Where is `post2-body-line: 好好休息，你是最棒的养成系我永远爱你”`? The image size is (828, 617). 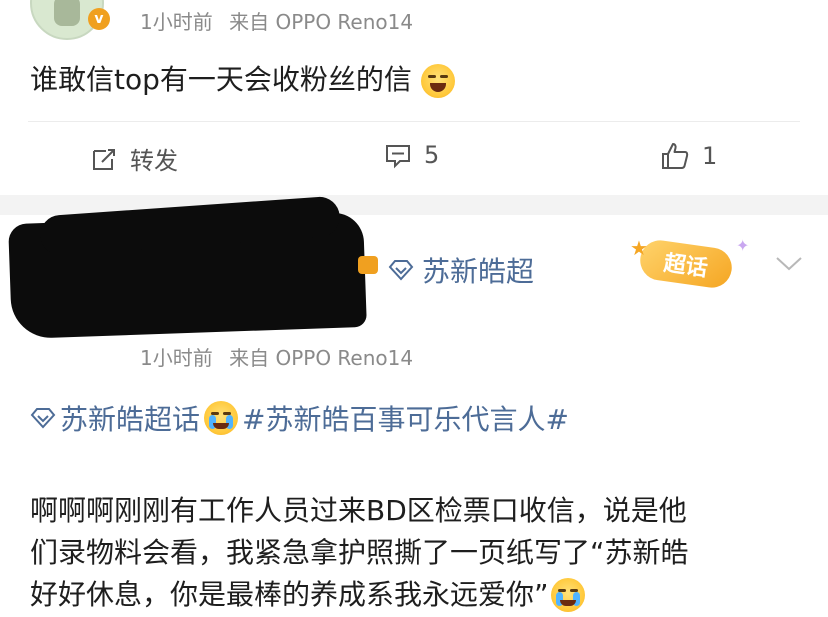 post2-body-line: 好好休息，你是最棒的养成系我永远爱你” is located at coordinates (289, 594).